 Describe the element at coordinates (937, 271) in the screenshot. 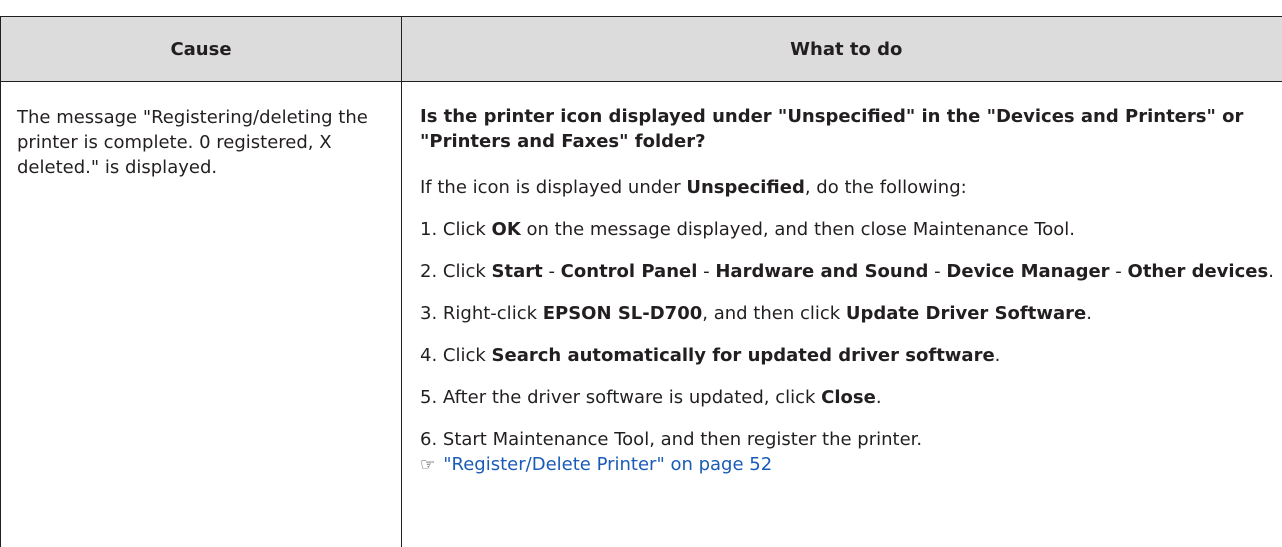

I see `step-2-sep-3: -` at that location.